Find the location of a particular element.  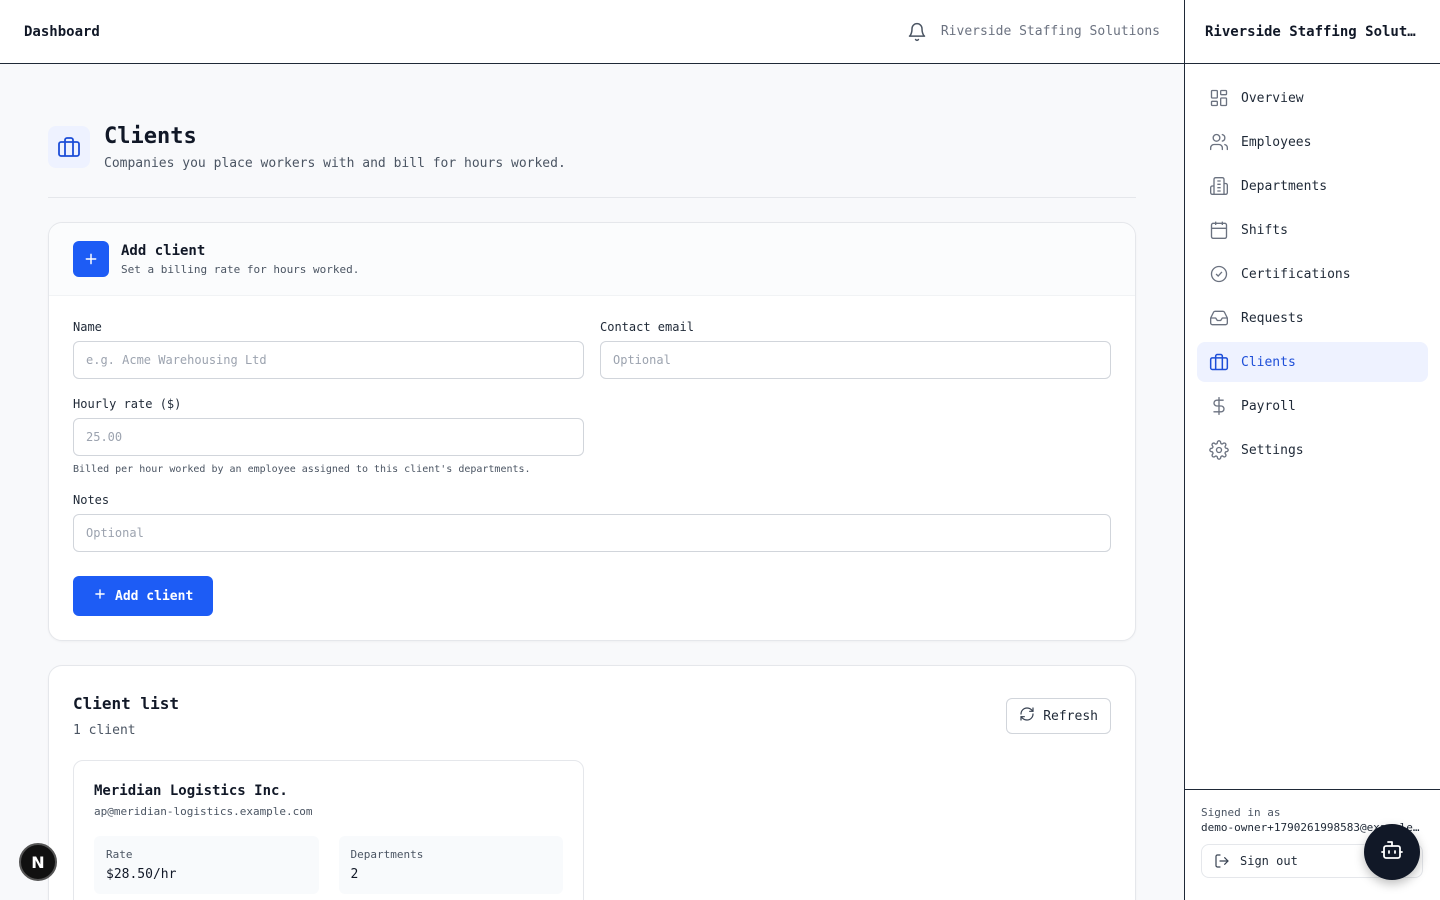

assistant-bot-button is located at coordinates (1392, 852).